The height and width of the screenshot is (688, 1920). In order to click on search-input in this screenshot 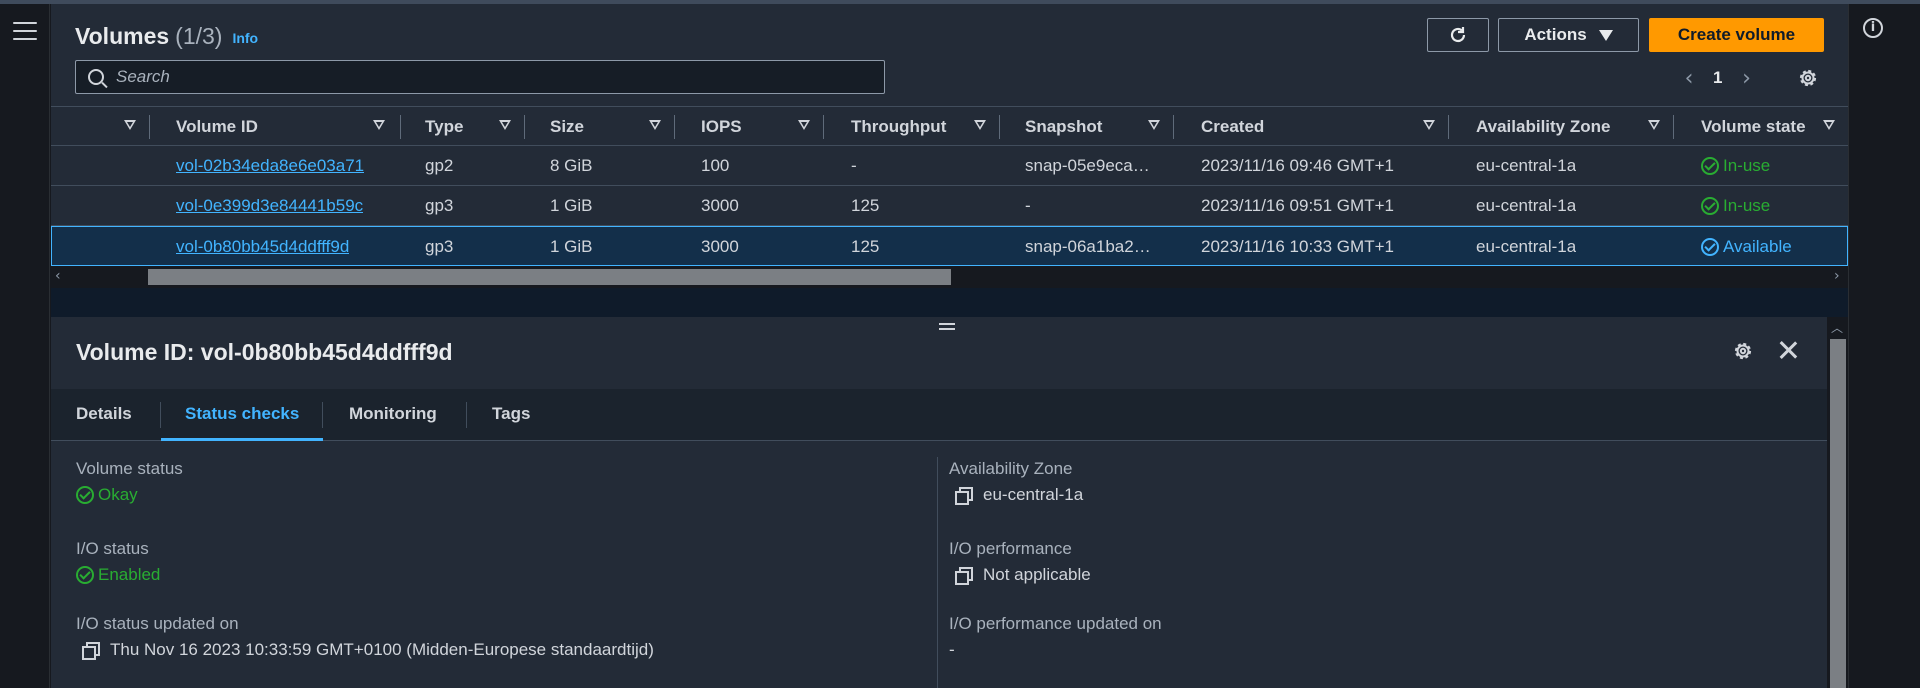, I will do `click(496, 77)`.